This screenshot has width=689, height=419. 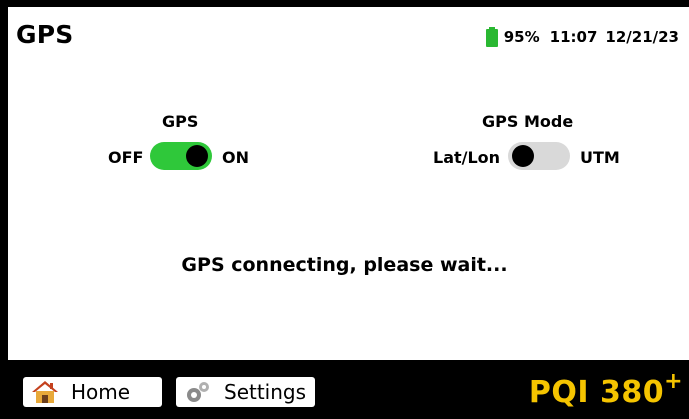 I want to click on page-title: GPS, so click(x=45, y=34).